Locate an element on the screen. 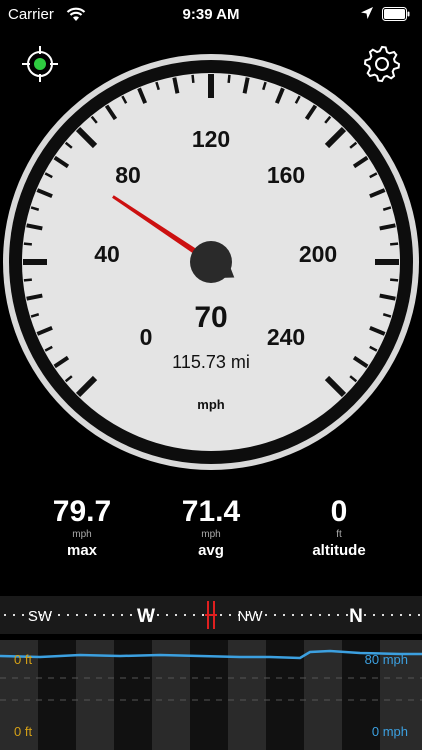  scale-label-240: 240 is located at coordinates (286, 337).